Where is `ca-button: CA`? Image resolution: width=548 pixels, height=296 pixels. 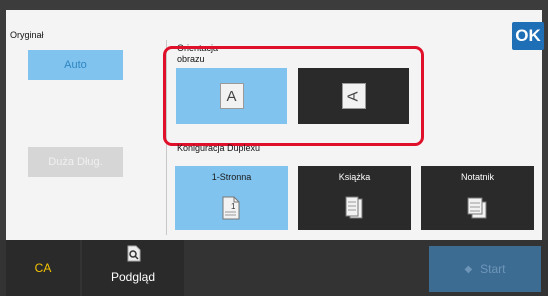
ca-button: CA is located at coordinates (43, 268).